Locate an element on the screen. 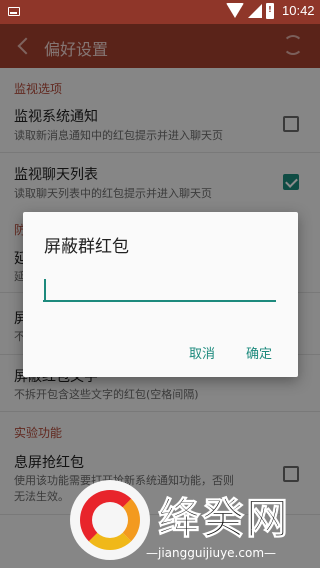 This screenshot has width=320, height=568. watermark: 绛癸网 —jiangguijiuye.com— is located at coordinates (195, 524).